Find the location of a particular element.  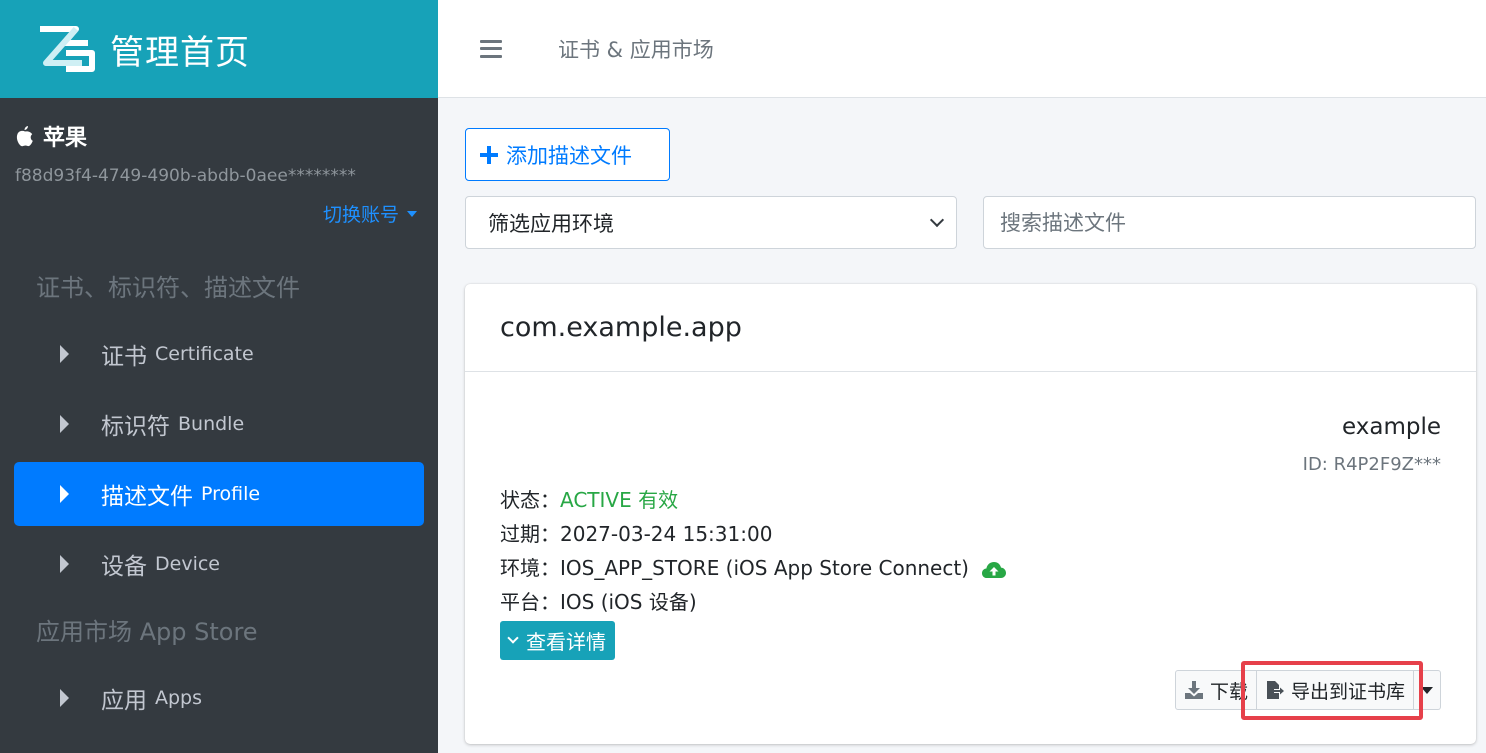

view-details-button: 查看详情 is located at coordinates (557, 640).